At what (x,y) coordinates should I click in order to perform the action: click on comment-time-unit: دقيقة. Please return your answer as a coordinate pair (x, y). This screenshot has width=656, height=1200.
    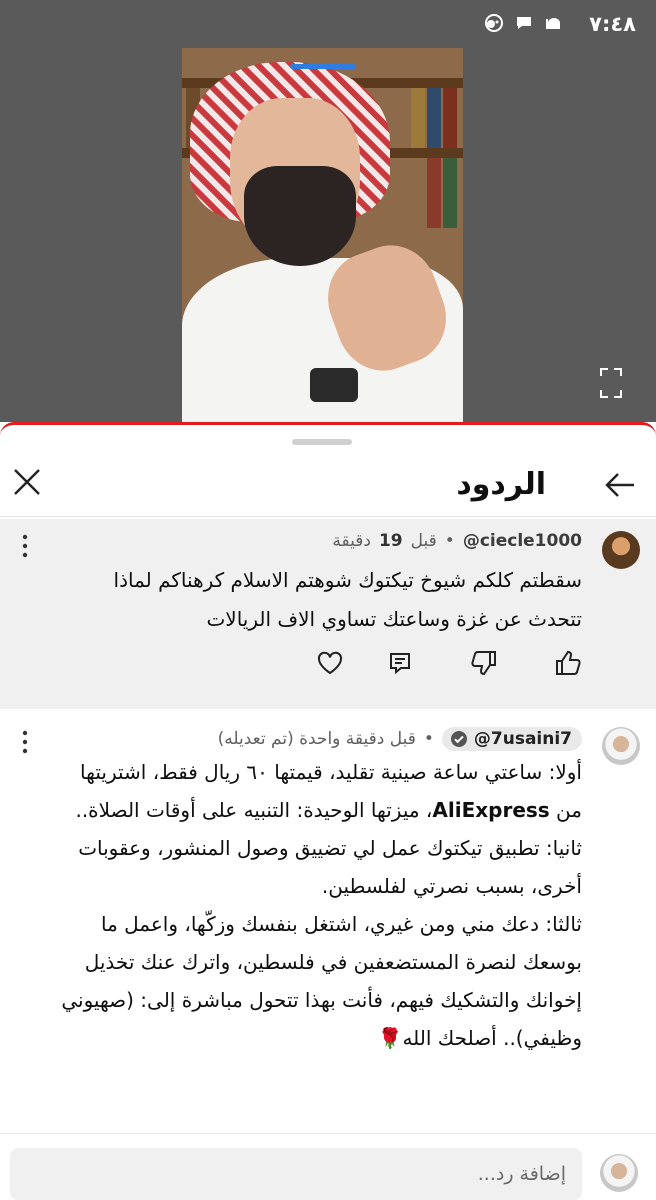
    Looking at the image, I should click on (351, 541).